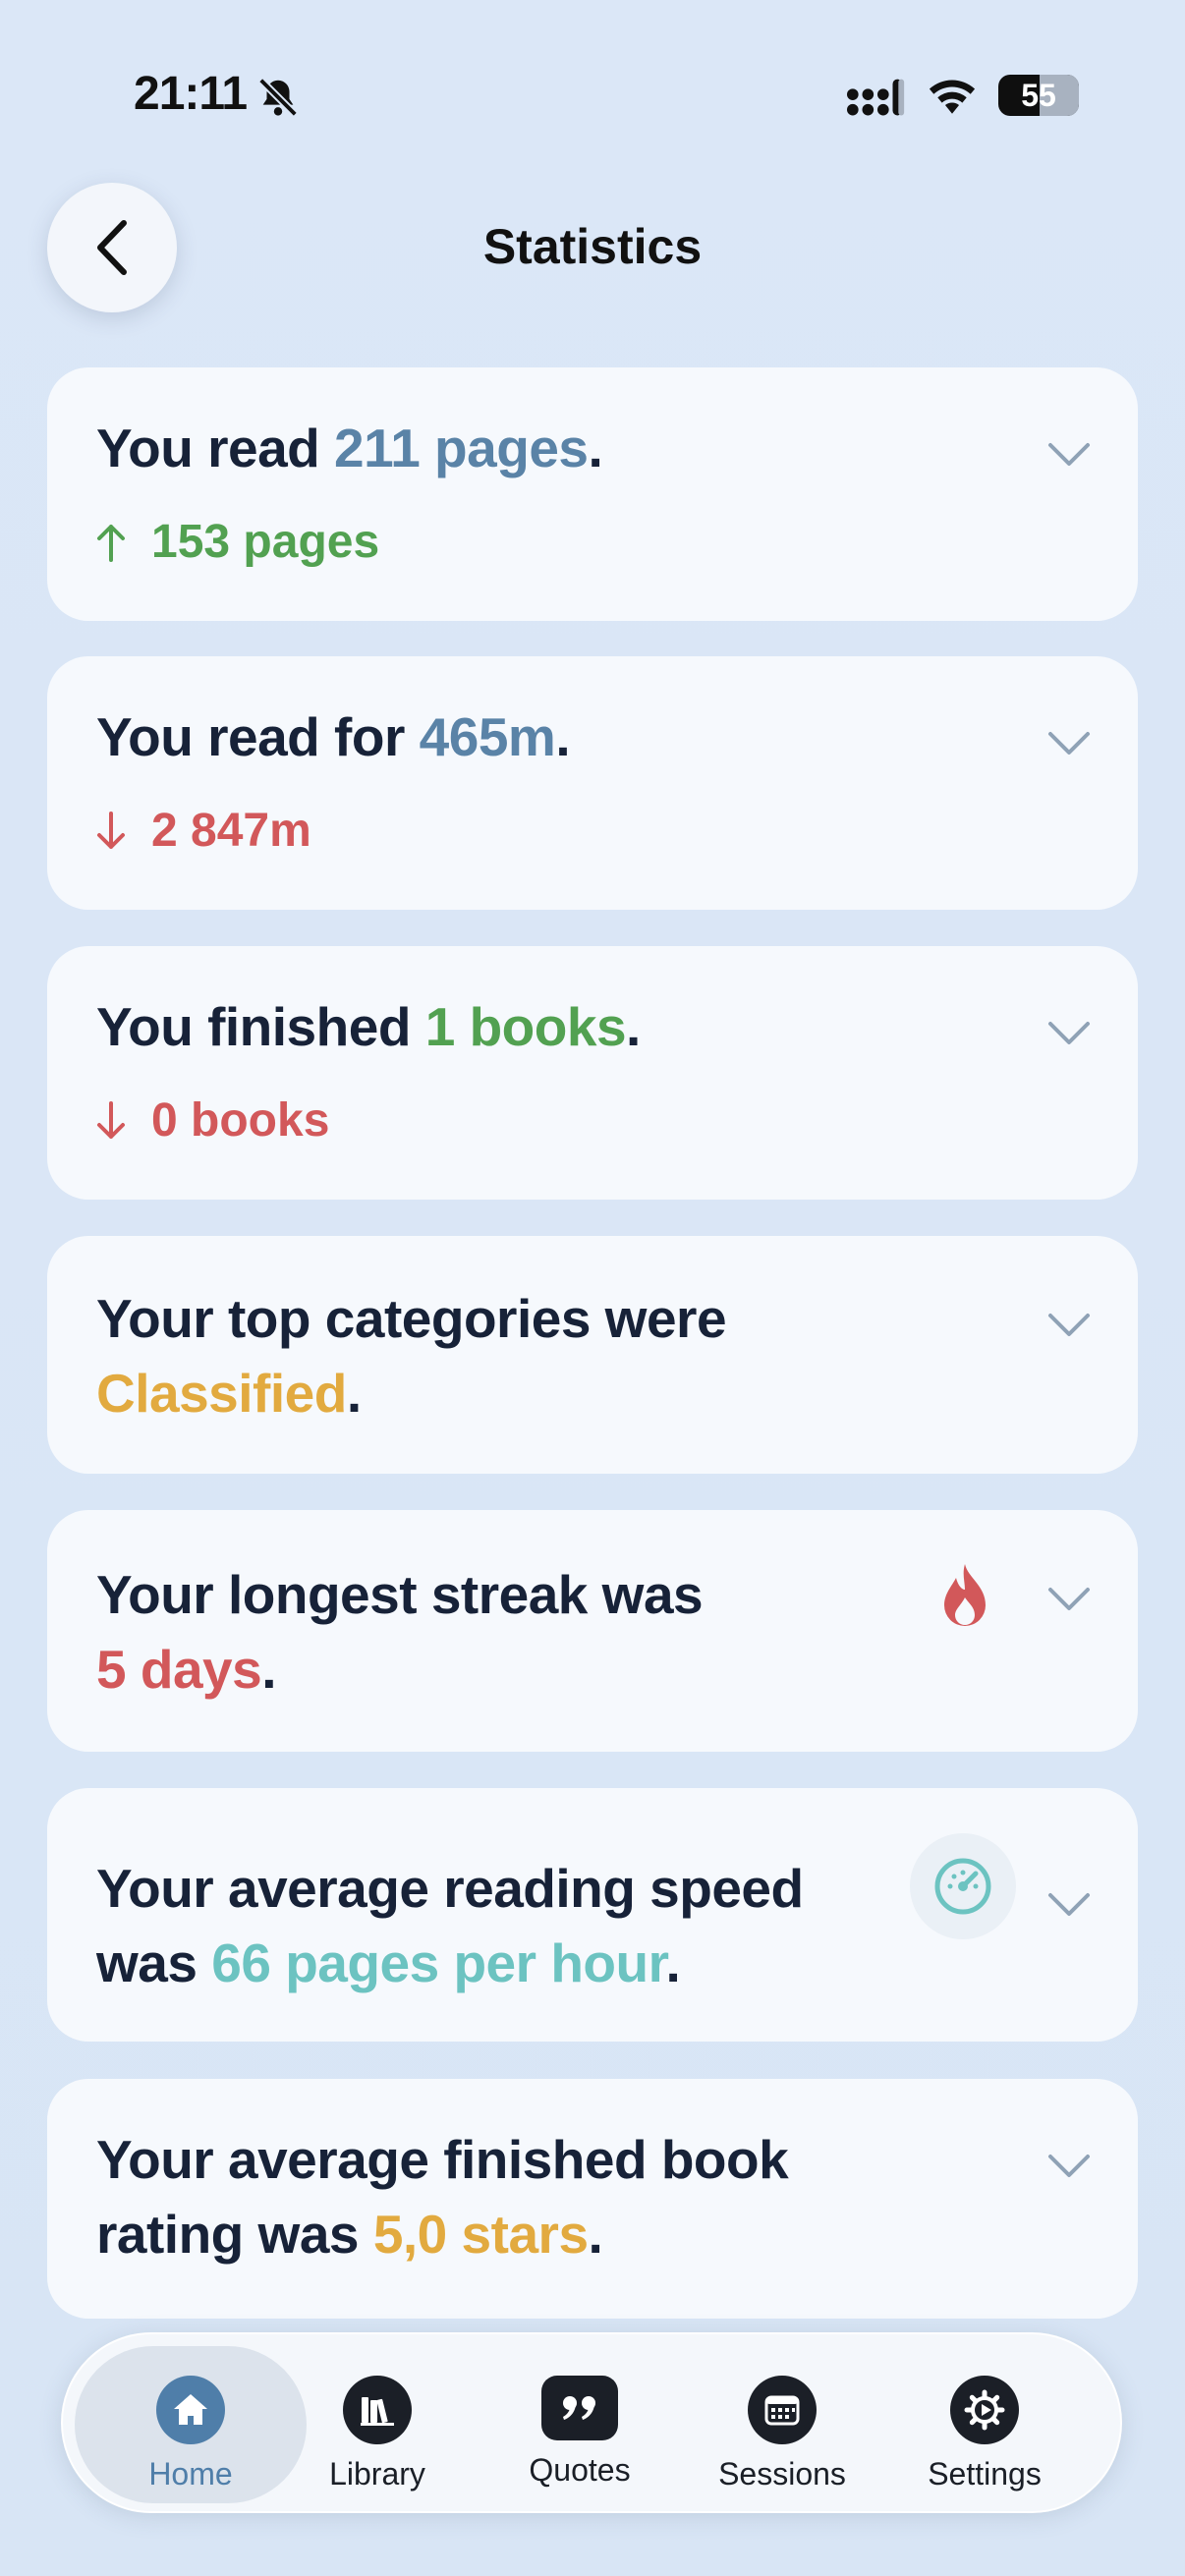 The width and height of the screenshot is (1185, 2576). Describe the element at coordinates (450, 1888) in the screenshot. I see `speed-line1: Your average reading speed` at that location.